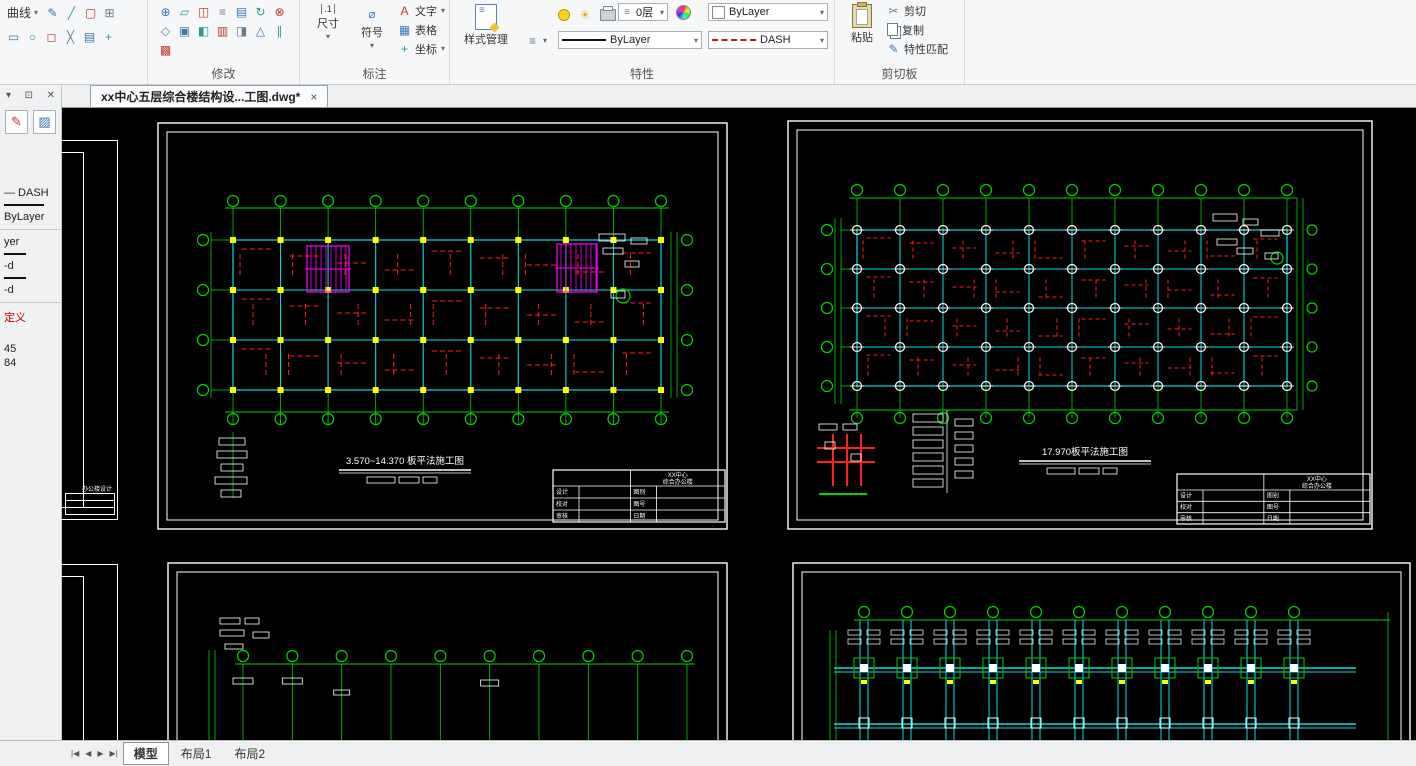  What do you see at coordinates (201, 97) in the screenshot?
I see `document-tab-title: xx中心五层综合楼结构设...工图.dwg*` at bounding box center [201, 97].